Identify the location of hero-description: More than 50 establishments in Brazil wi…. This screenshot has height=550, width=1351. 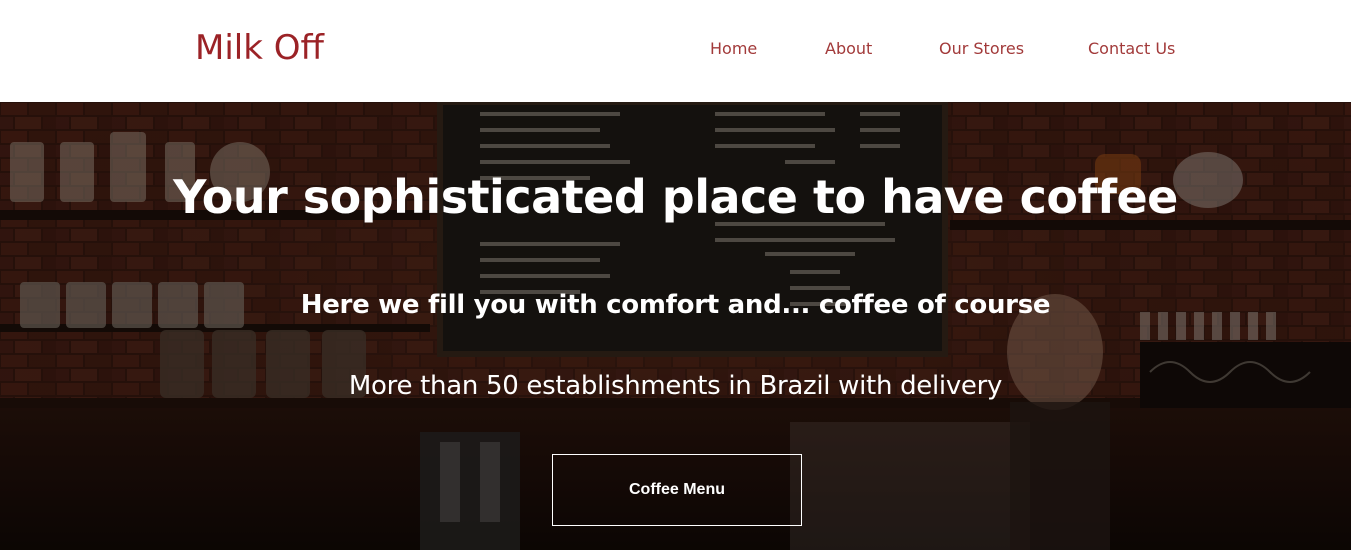
(675, 386).